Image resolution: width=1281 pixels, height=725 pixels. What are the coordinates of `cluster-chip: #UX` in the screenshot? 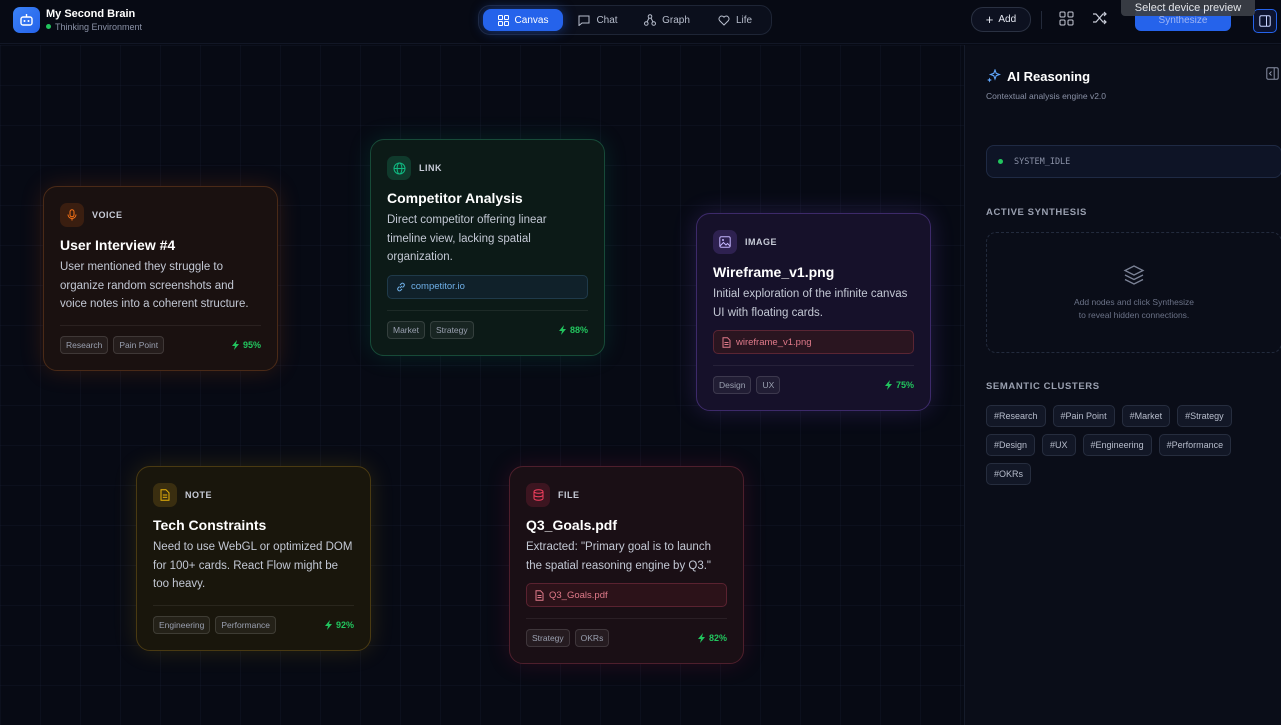 It's located at (1059, 445).